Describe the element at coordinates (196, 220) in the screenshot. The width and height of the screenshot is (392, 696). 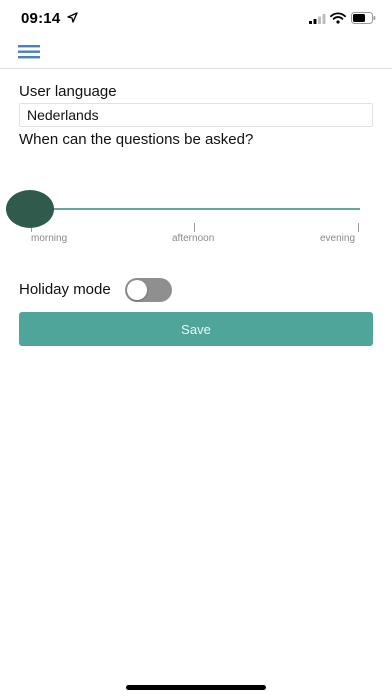
I see `question-time-slider: morning afternoon evening` at that location.